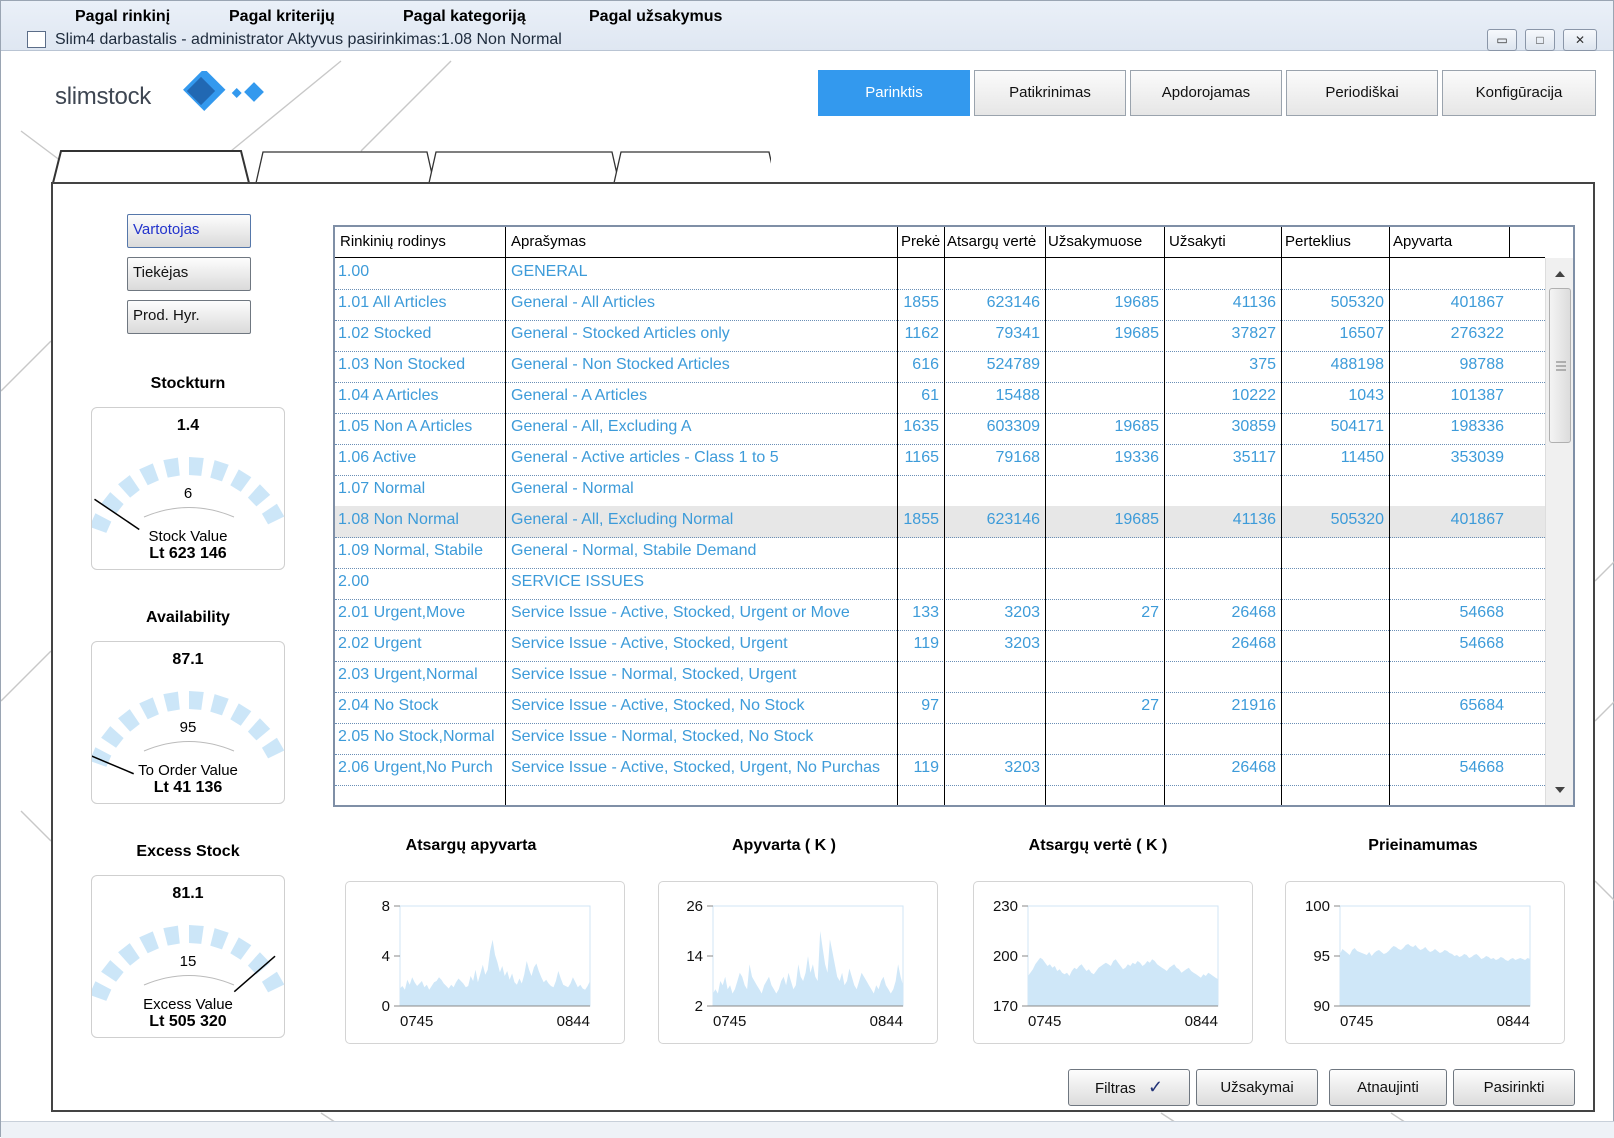 The image size is (1614, 1138). Describe the element at coordinates (923, 241) in the screenshot. I see `col-header-preke: Prekė` at that location.